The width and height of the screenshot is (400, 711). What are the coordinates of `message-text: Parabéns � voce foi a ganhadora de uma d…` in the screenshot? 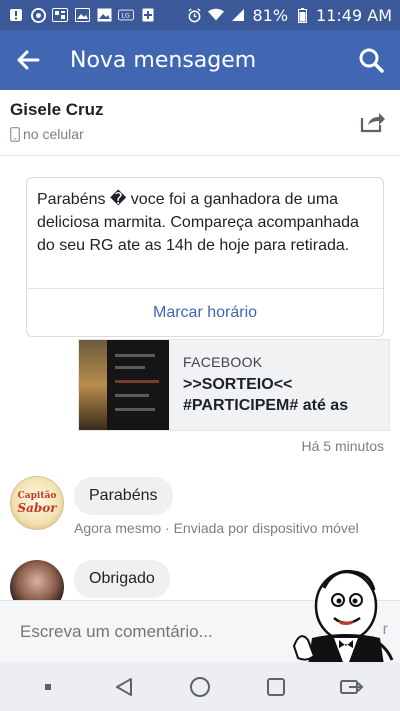 It's located at (198, 222).